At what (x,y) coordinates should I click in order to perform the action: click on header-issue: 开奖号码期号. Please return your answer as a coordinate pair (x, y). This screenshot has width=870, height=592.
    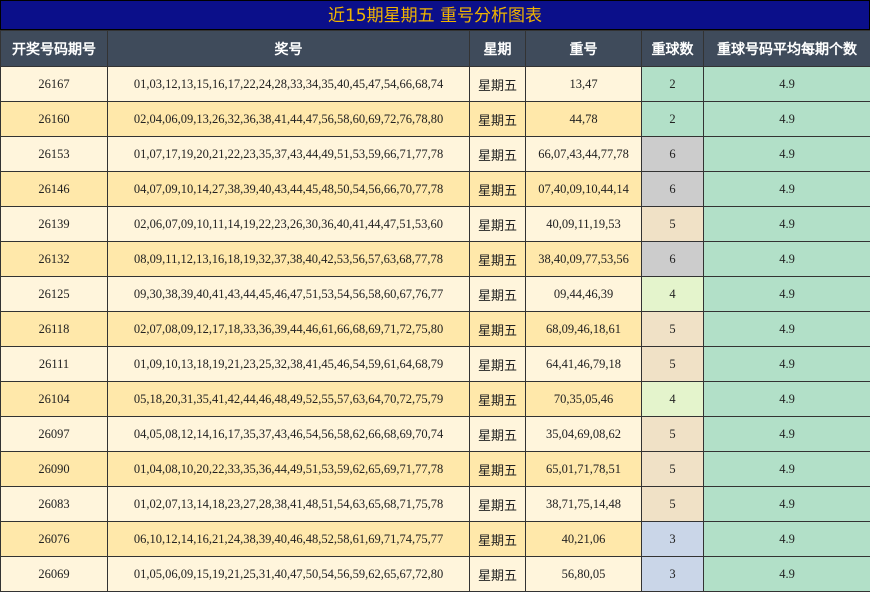
    Looking at the image, I should click on (54, 49).